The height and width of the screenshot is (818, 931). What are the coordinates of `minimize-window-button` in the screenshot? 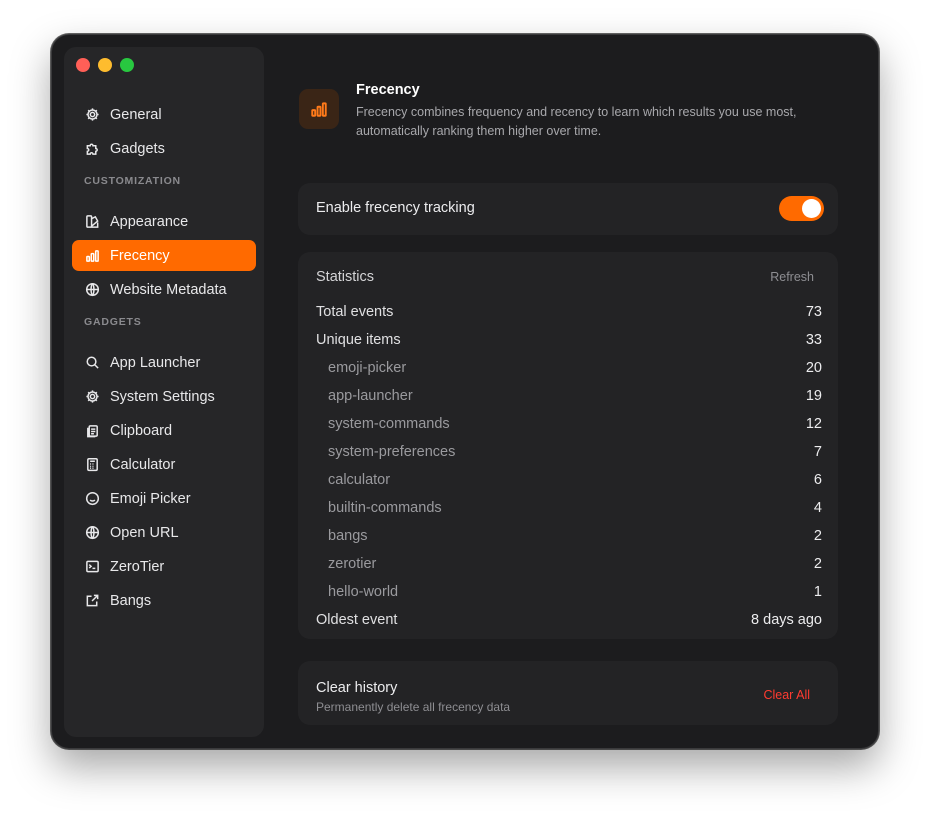 It's located at (105, 65).